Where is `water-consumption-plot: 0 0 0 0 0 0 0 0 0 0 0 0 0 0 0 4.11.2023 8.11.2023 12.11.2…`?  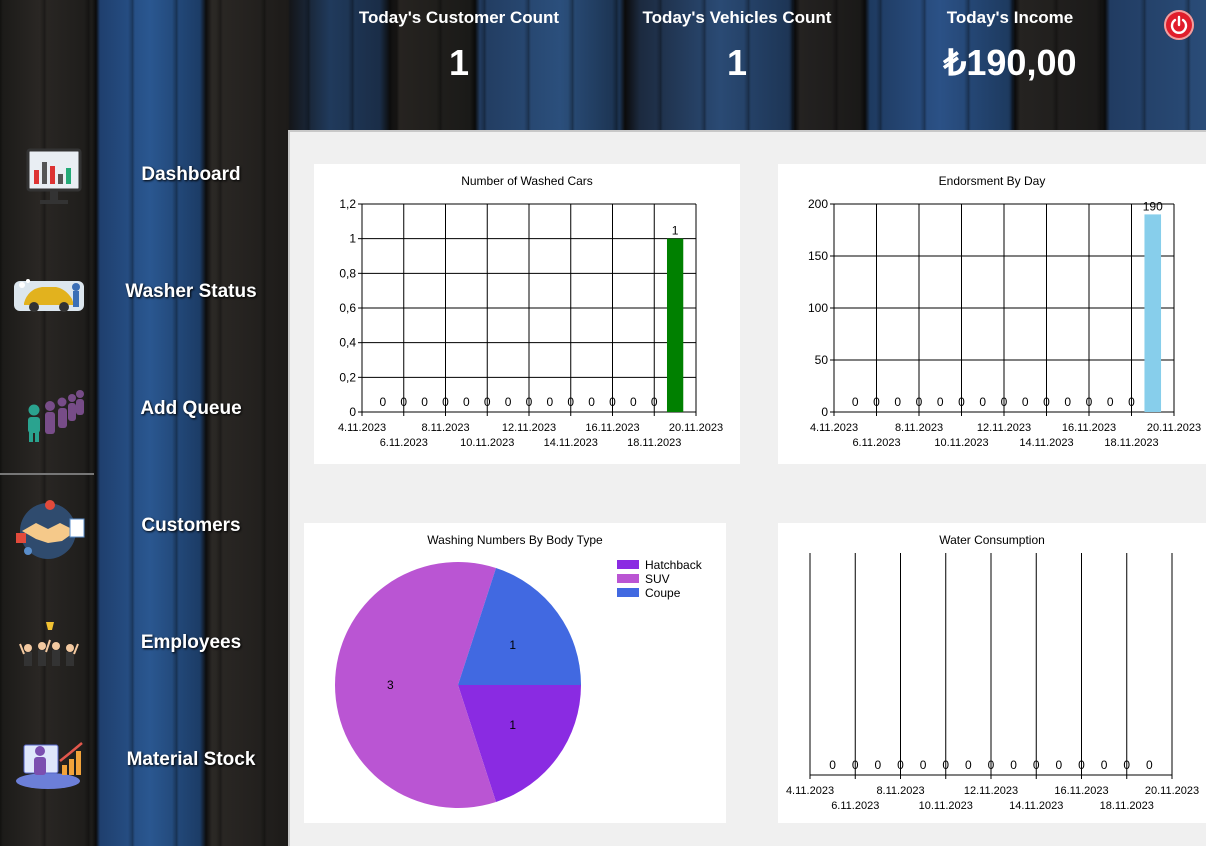 water-consumption-plot: 0 0 0 0 0 0 0 0 0 0 0 0 0 0 0 4.11.2023 8.11.2023 12.11.2… is located at coordinates (992, 682).